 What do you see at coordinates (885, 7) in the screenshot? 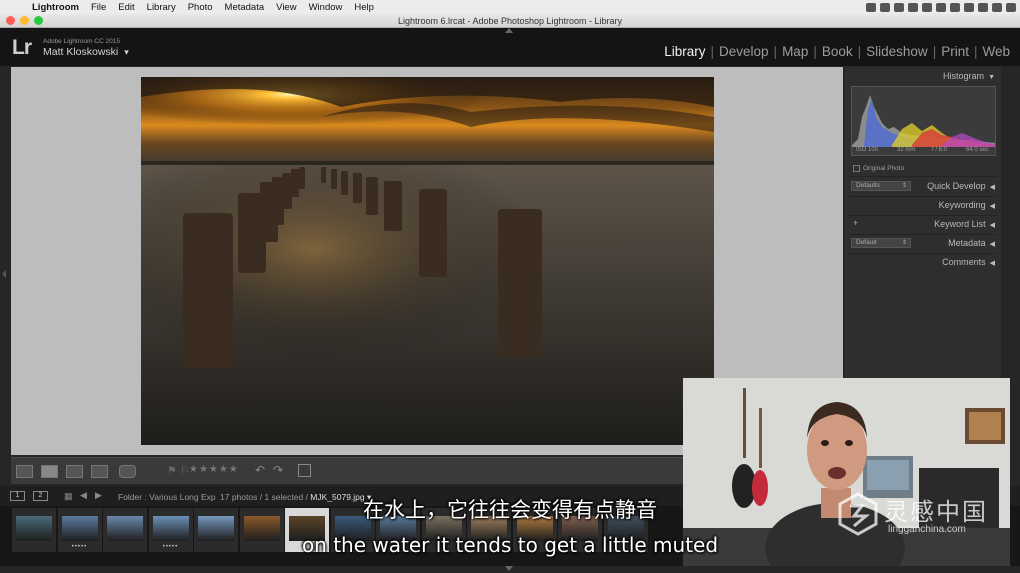
I see `cloud-icon` at bounding box center [885, 7].